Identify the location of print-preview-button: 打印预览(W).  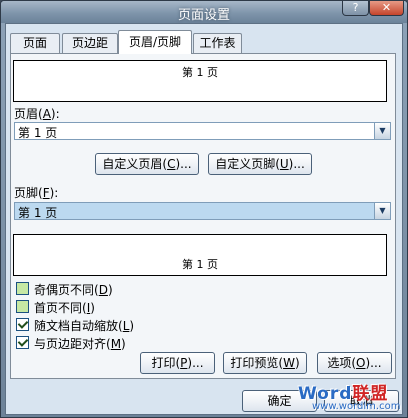
(265, 363).